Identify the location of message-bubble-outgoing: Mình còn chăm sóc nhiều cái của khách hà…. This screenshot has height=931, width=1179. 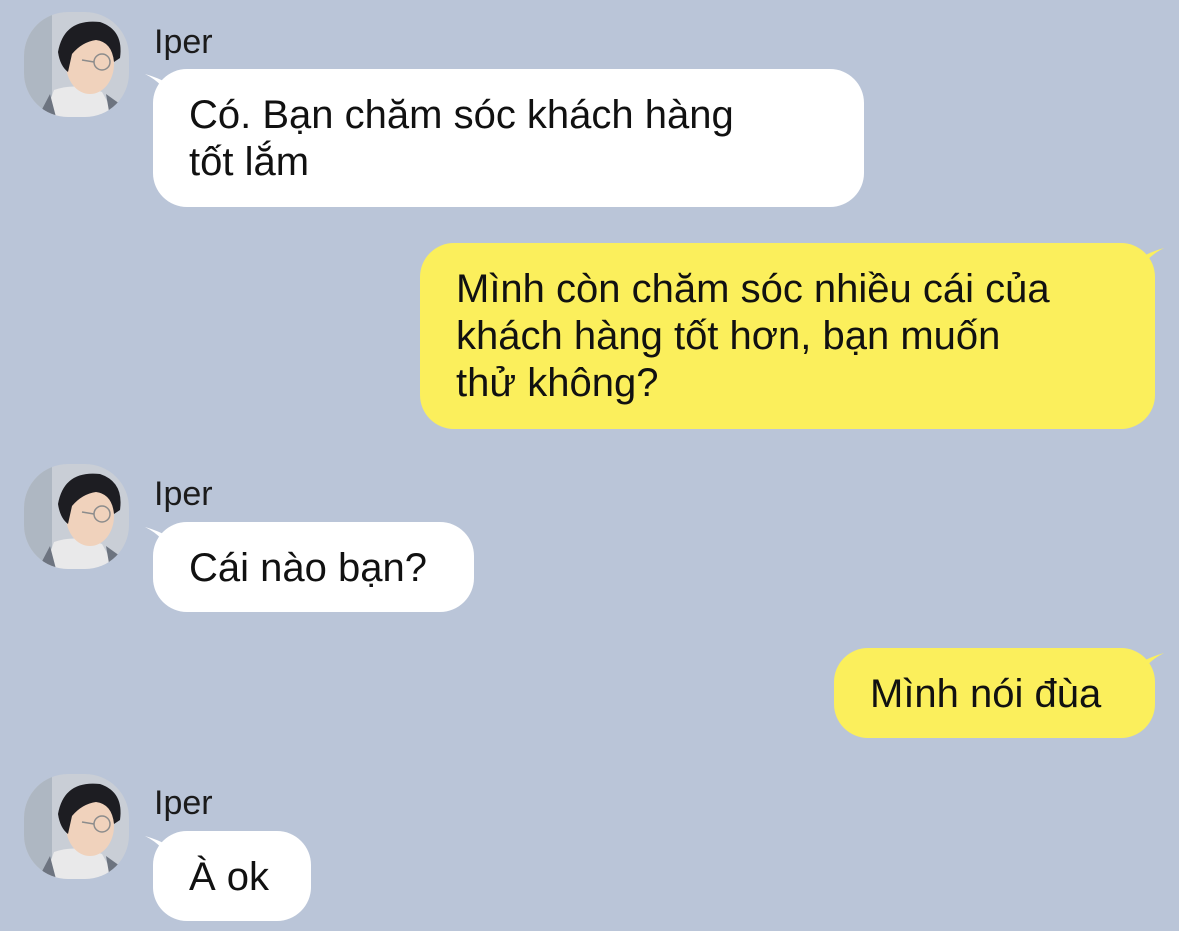
(787, 336).